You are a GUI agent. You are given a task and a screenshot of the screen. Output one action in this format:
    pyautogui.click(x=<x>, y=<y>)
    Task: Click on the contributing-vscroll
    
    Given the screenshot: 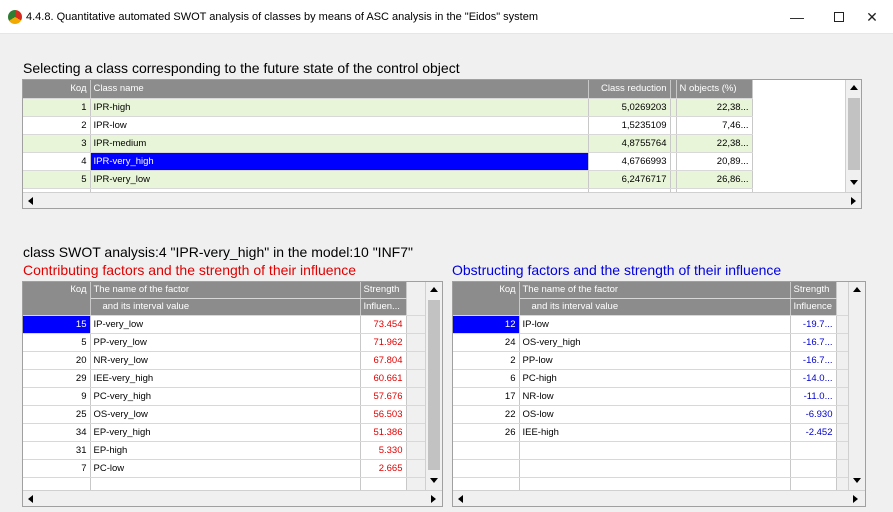 What is the action you would take?
    pyautogui.click(x=433, y=386)
    